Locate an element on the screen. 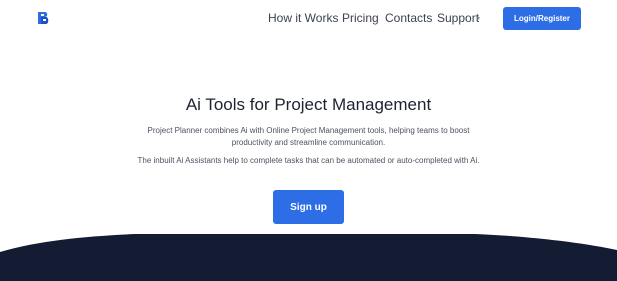 Image resolution: width=617 pixels, height=281 pixels. nav-link-how-it-works: How it Works is located at coordinates (303, 18).